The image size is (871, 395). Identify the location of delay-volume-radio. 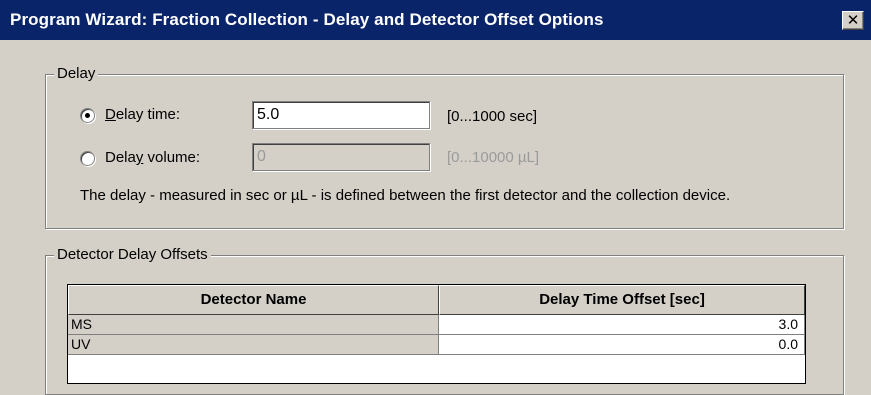
(87, 158).